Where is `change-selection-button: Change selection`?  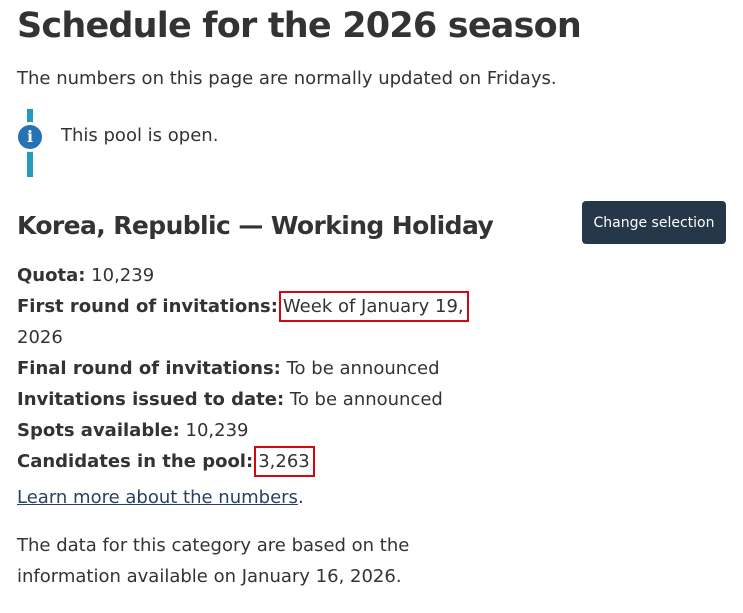
change-selection-button: Change selection is located at coordinates (654, 222).